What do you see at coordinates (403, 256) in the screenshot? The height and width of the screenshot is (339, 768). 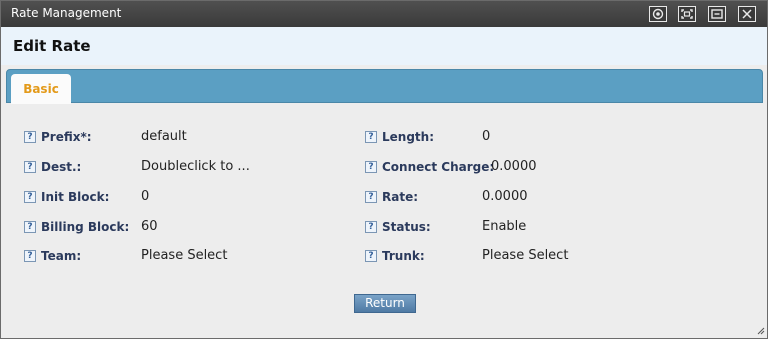 I see `field-label: Trunk:` at bounding box center [403, 256].